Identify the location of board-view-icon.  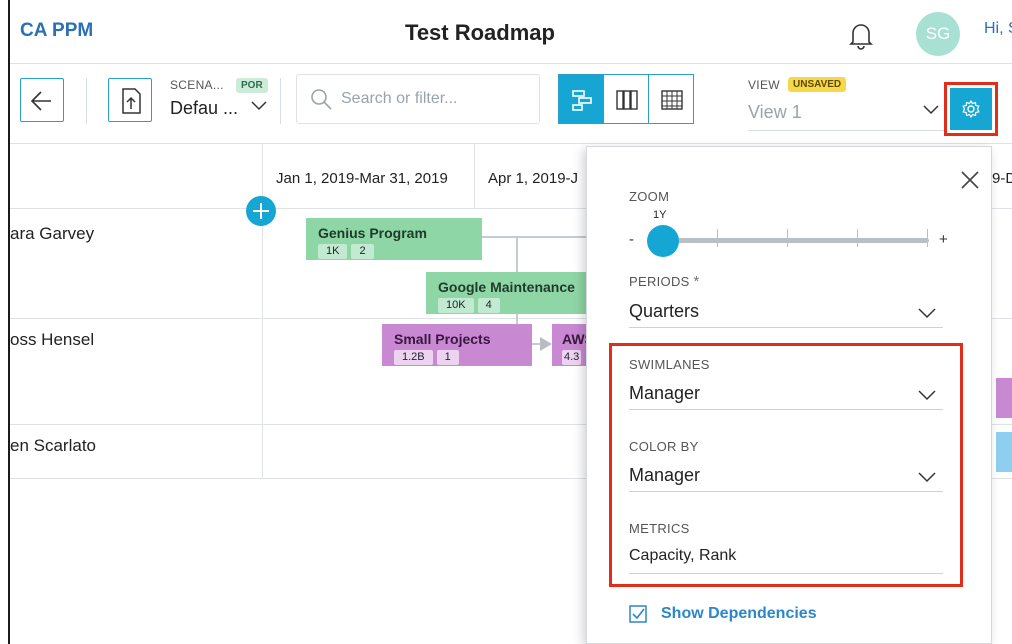
(627, 100).